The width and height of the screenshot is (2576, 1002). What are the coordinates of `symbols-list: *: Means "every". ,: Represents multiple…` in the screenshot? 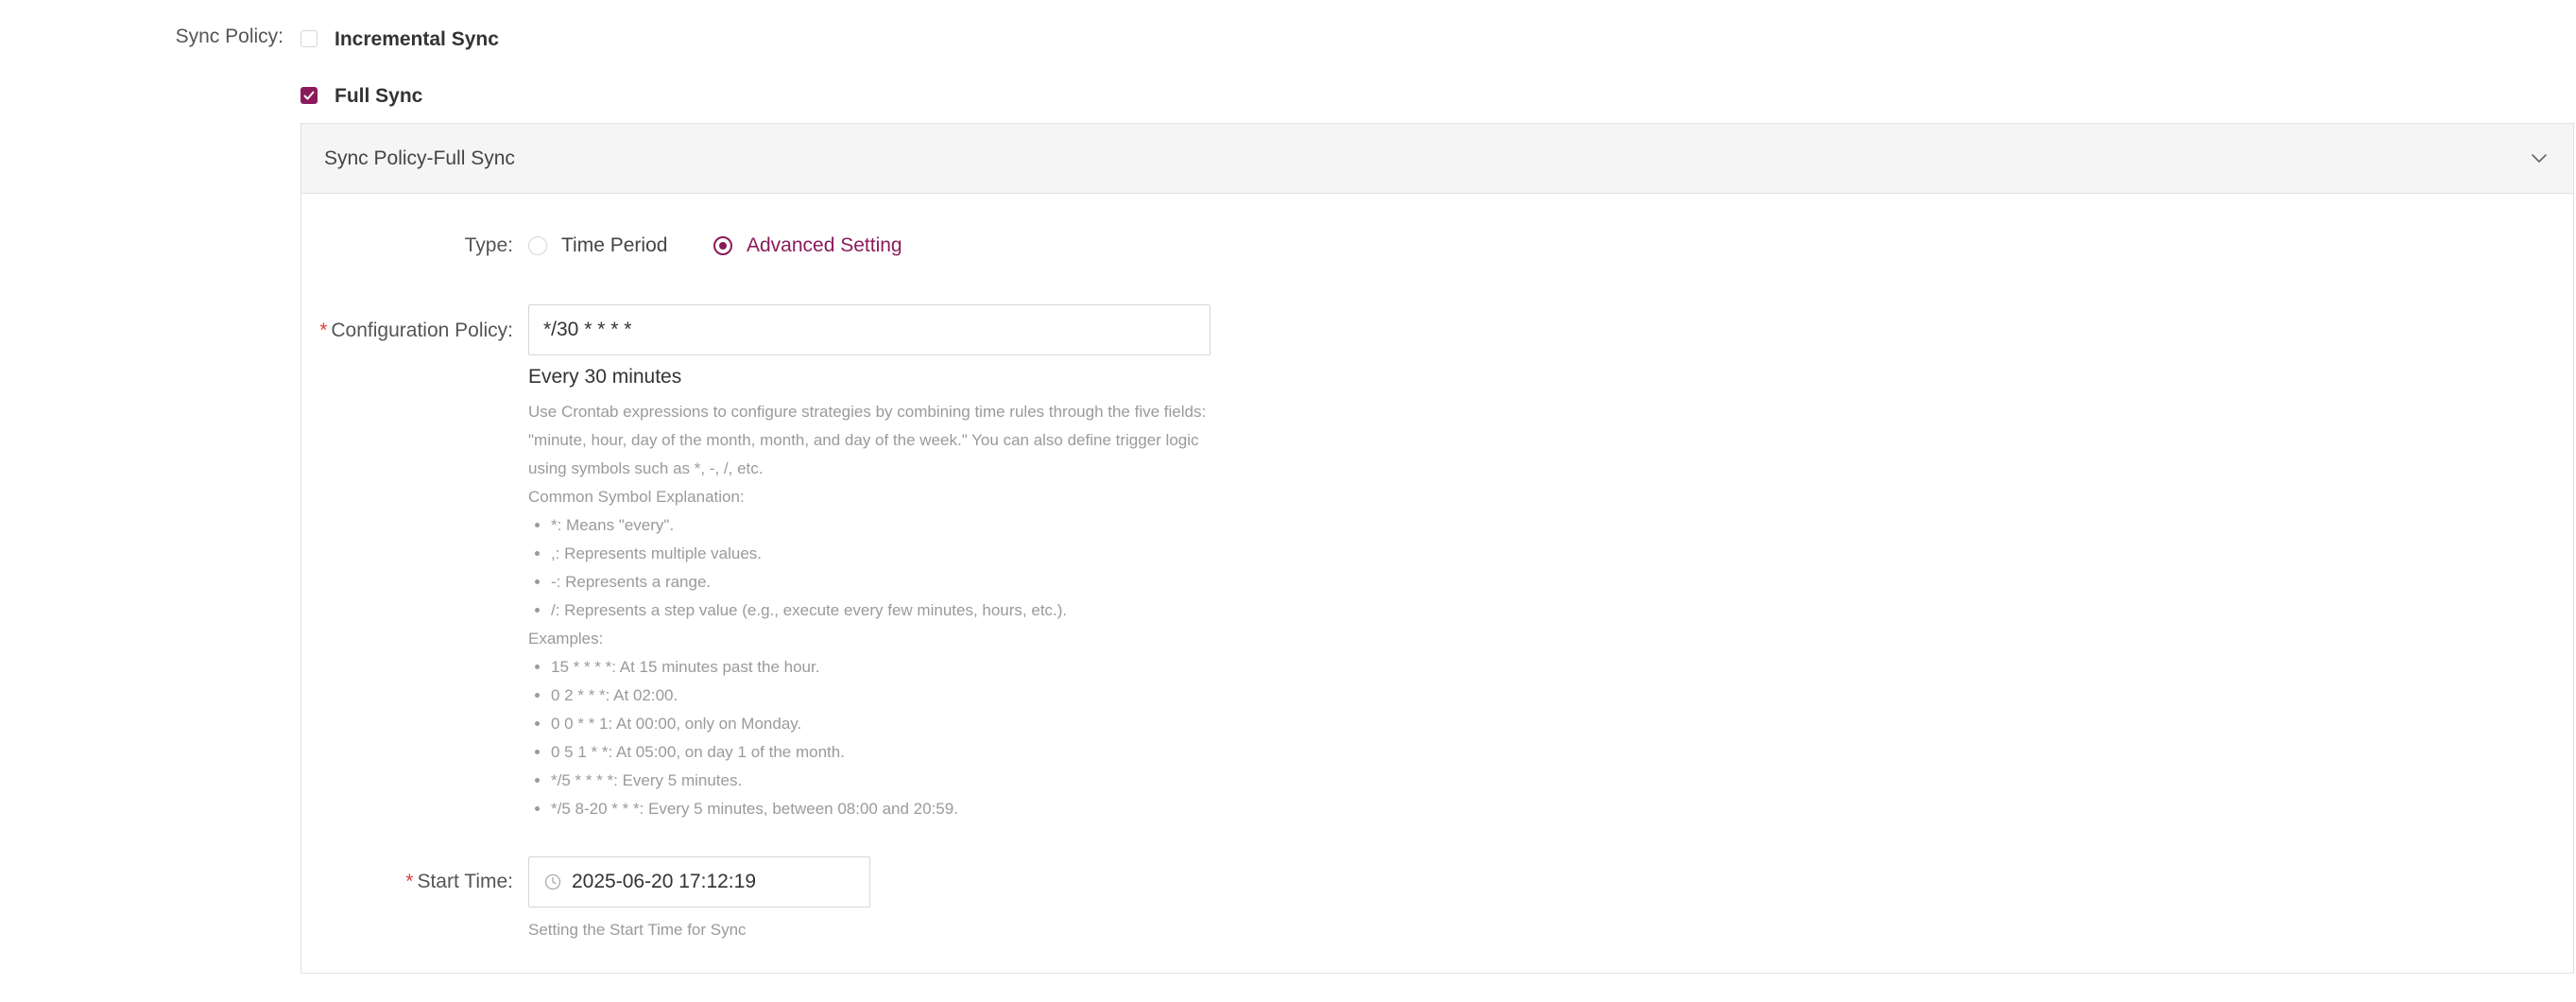 It's located at (873, 568).